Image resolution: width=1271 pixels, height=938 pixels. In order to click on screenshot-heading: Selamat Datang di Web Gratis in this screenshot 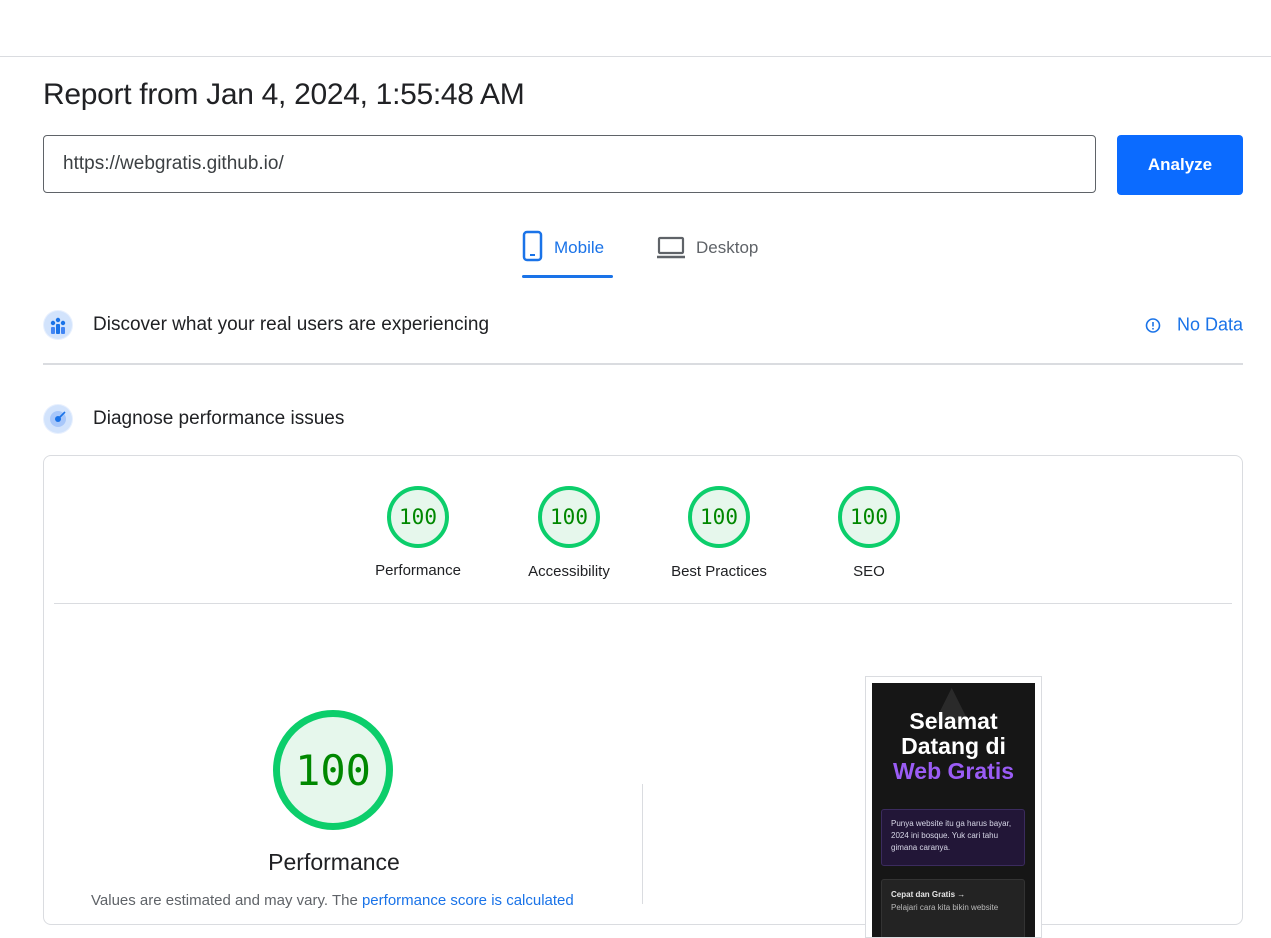, I will do `click(953, 746)`.